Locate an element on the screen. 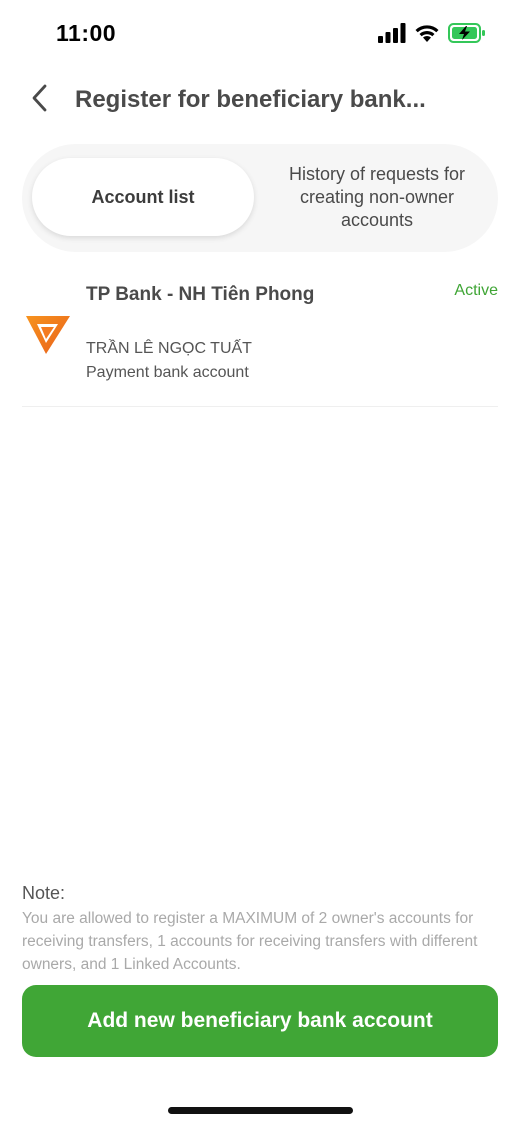  wifi-icon is located at coordinates (427, 35).